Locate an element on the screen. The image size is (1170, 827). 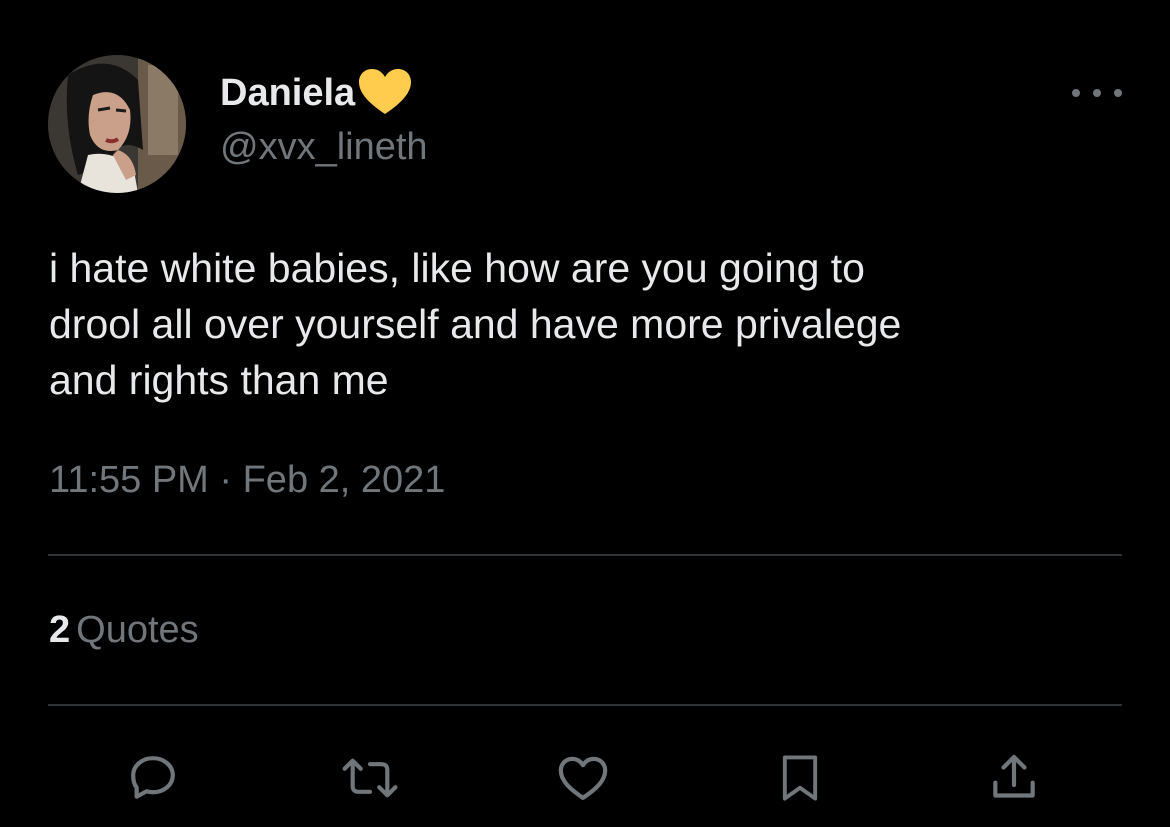
yellow-heart-icon is located at coordinates (385, 91).